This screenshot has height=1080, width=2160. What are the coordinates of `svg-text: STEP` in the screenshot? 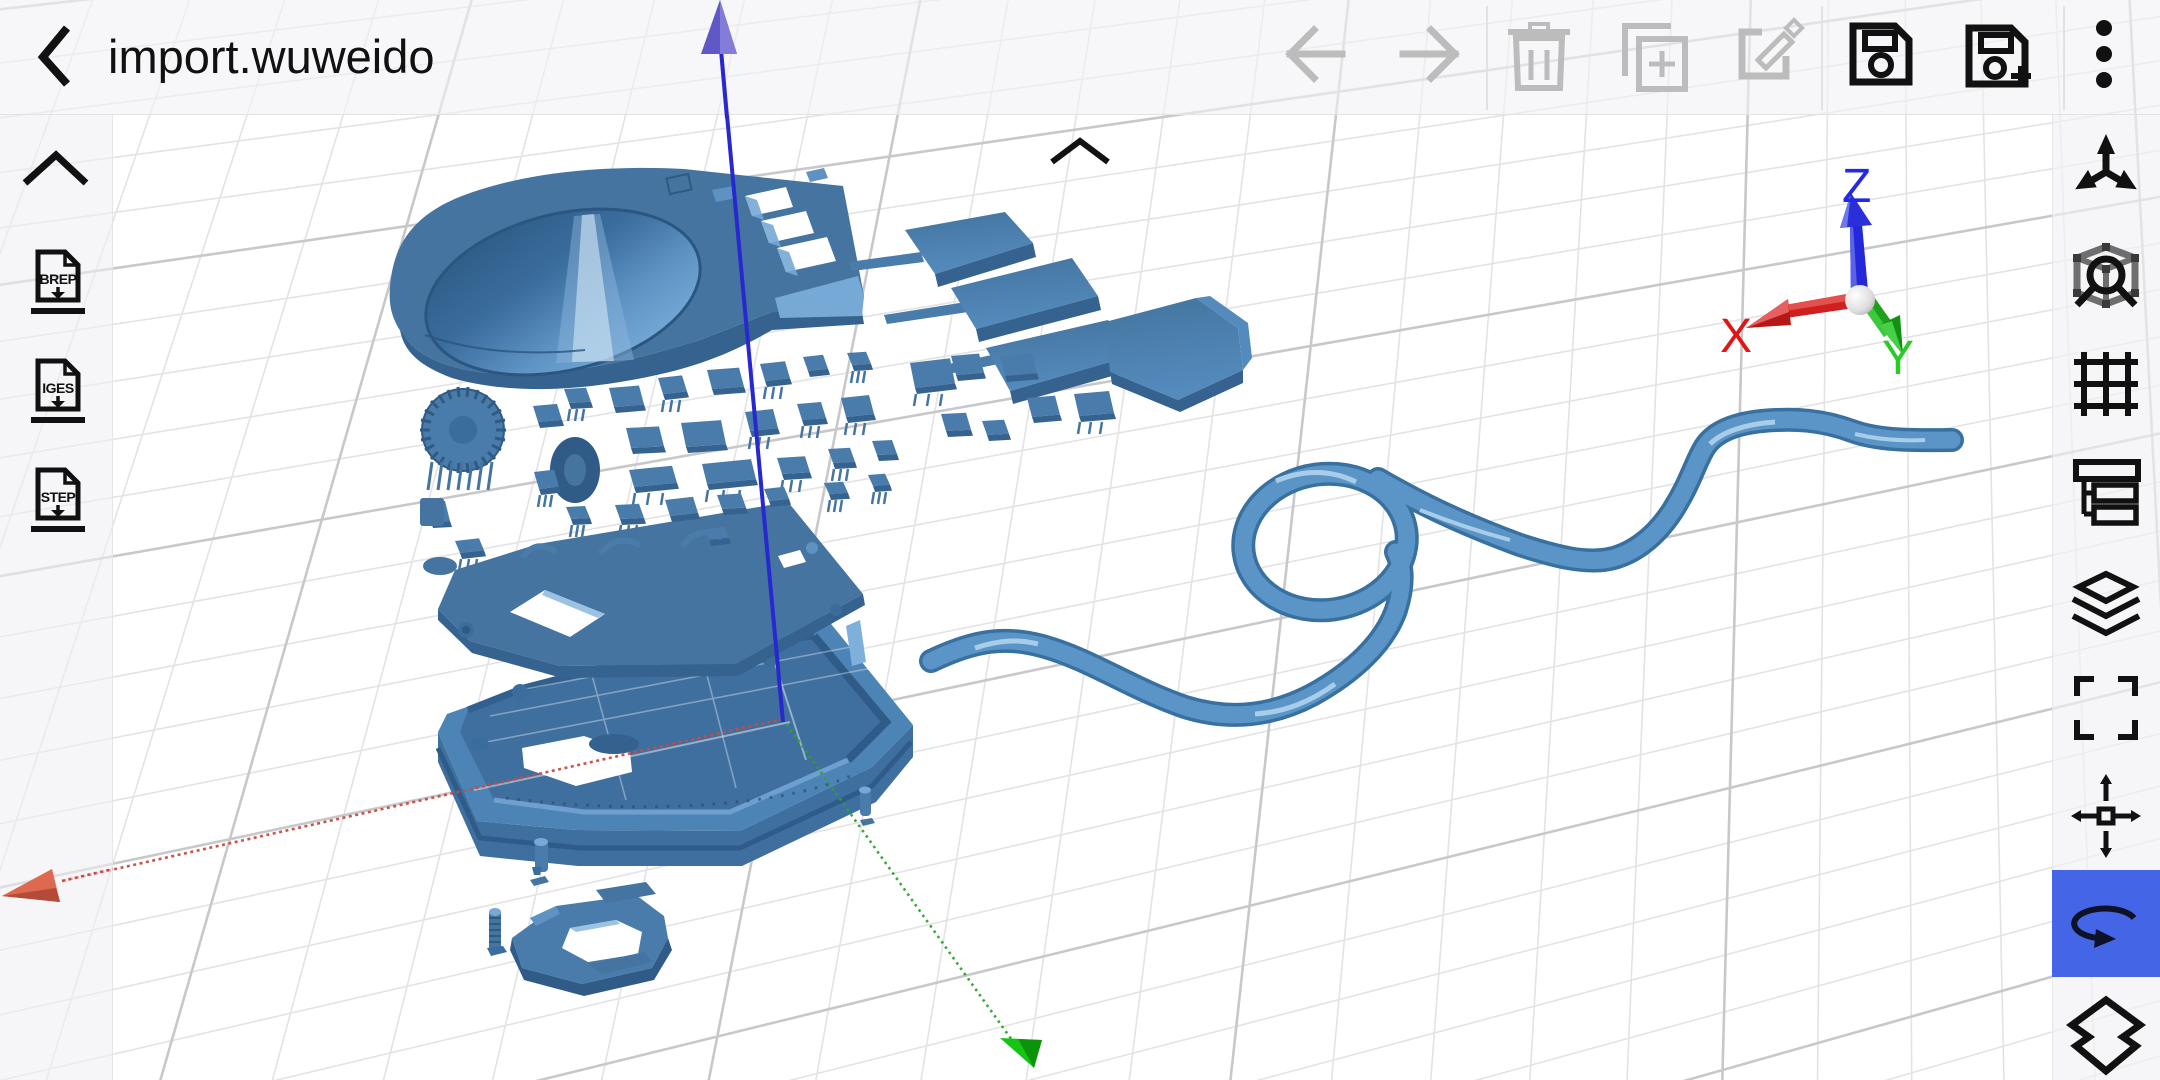 It's located at (58, 497).